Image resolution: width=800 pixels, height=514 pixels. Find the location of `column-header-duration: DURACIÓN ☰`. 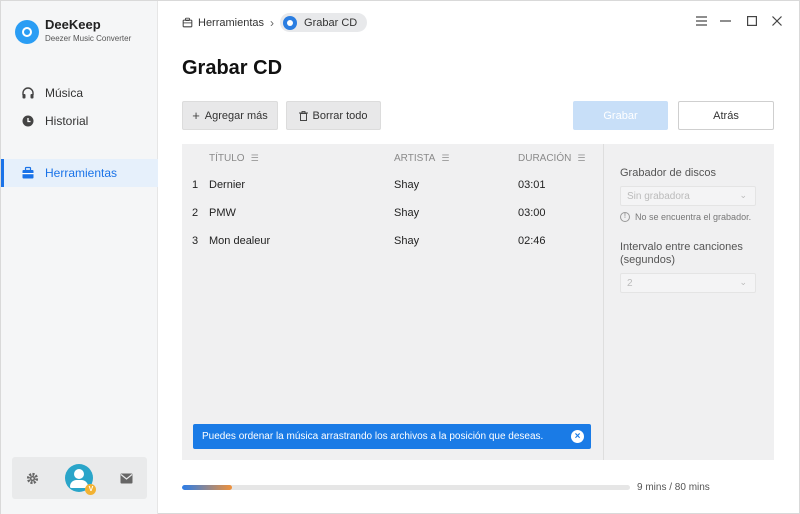

column-header-duration: DURACIÓN ☰ is located at coordinates (551, 158).